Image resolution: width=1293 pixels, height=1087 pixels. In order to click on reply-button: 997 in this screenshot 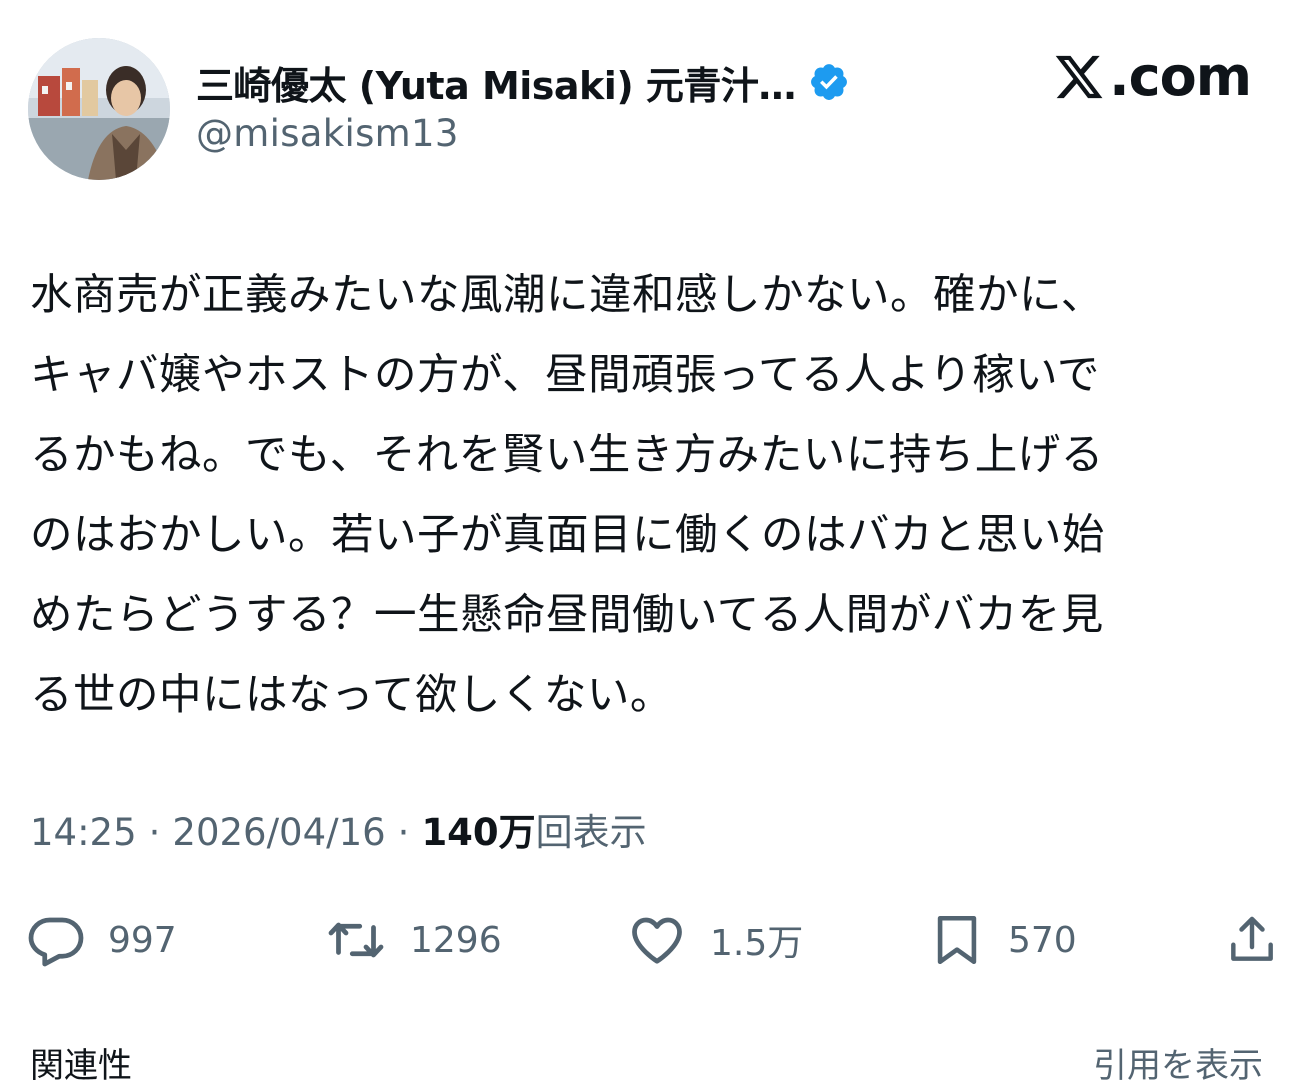, I will do `click(101, 940)`.